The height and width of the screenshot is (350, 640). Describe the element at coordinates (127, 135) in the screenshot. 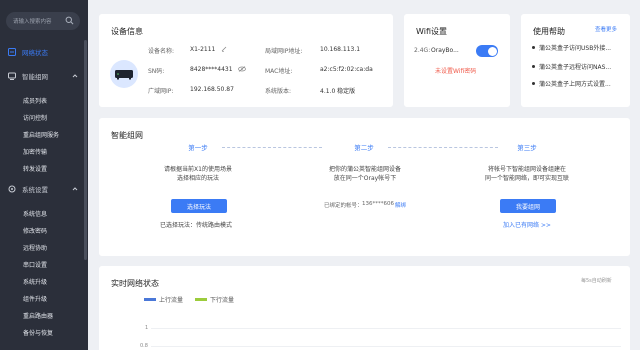

I see `smart-net-title: 智能组网` at that location.